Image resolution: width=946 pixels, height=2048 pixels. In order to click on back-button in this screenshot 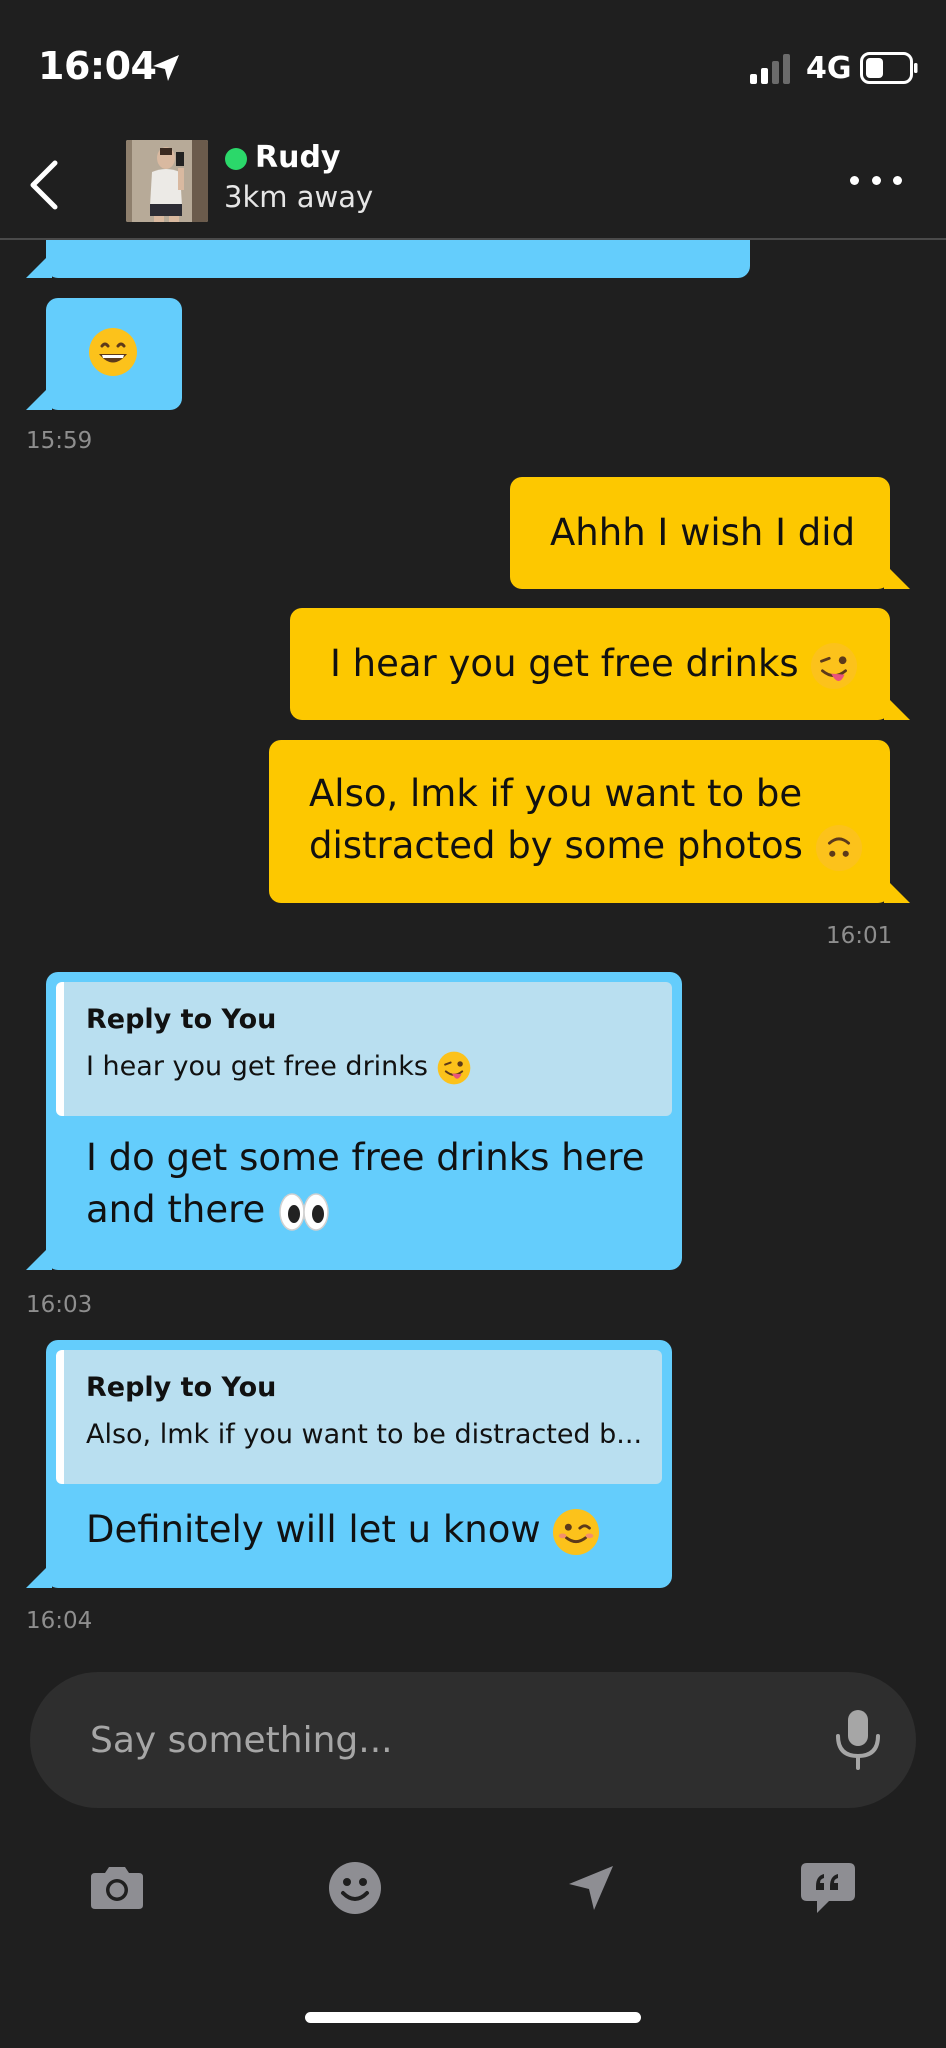, I will do `click(44, 185)`.